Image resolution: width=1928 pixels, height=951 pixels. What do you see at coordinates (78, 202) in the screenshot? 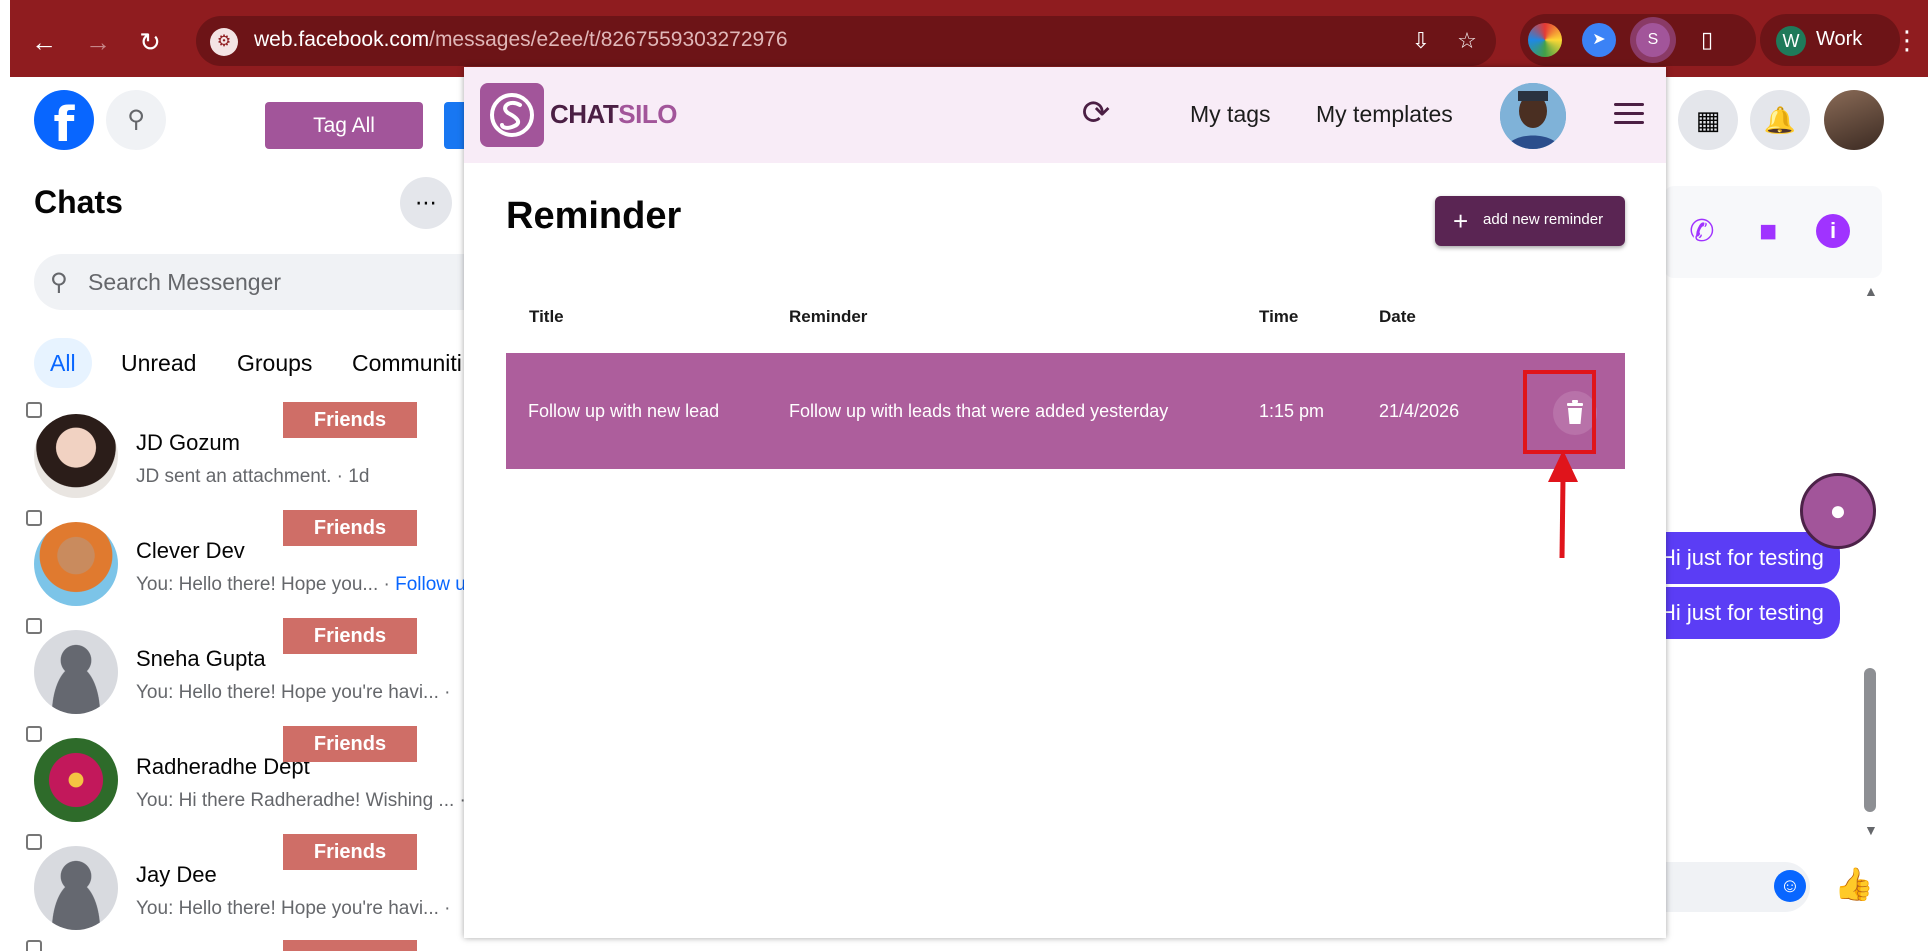
I see `chats-title: Chats` at bounding box center [78, 202].